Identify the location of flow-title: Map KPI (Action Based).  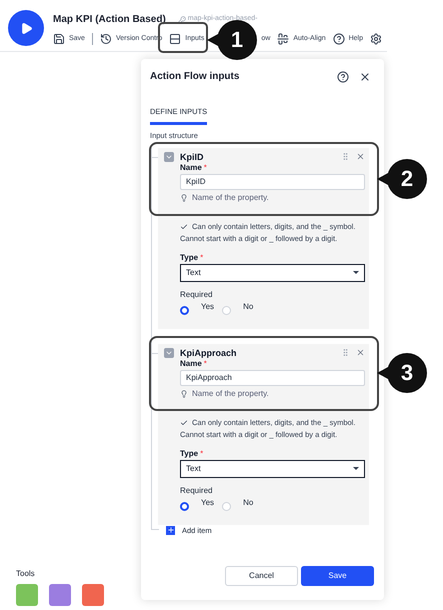
(109, 20).